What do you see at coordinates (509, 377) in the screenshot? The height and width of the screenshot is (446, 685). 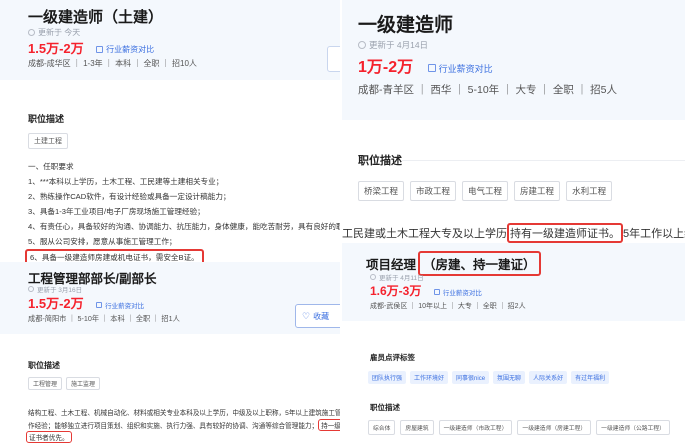 I see `review-tag: 氛围无聊` at bounding box center [509, 377].